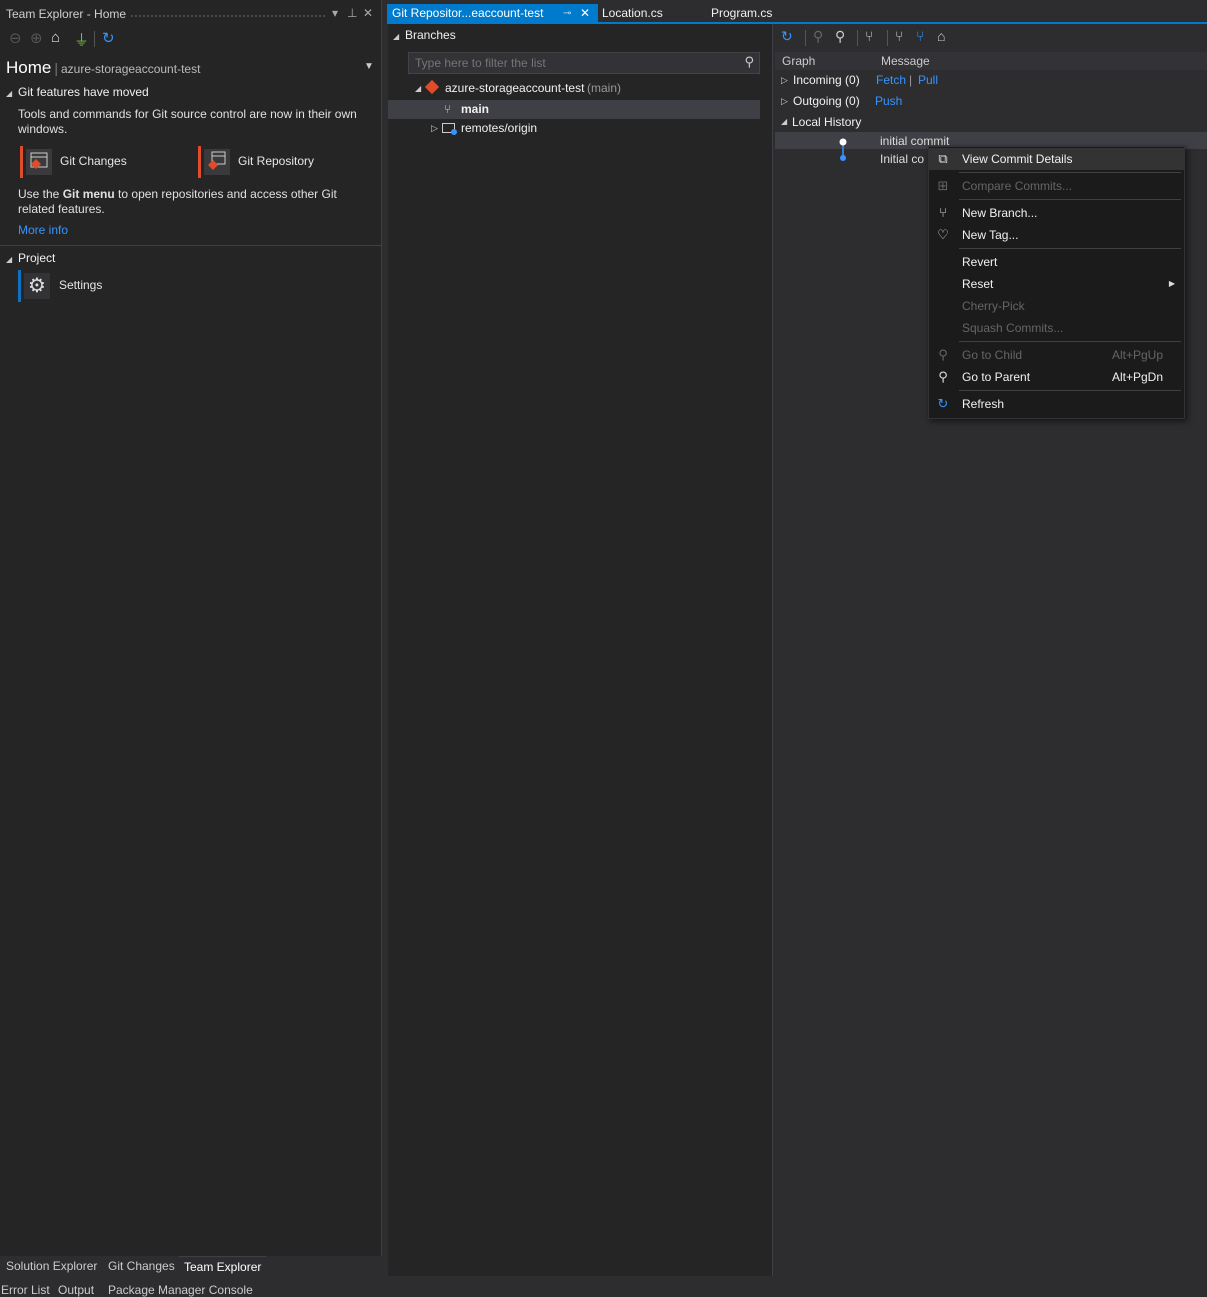 This screenshot has width=1207, height=1297. I want to click on git-repository-icon, so click(217, 162).